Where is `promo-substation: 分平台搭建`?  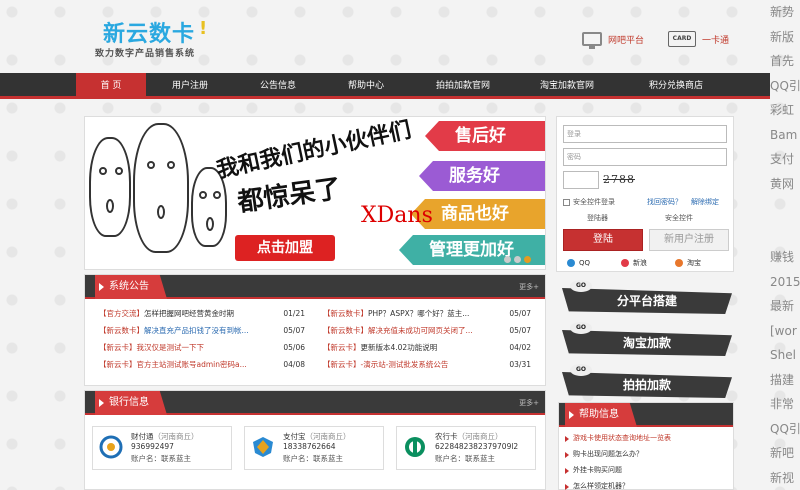
promo-substation: 分平台搭建 is located at coordinates (647, 301).